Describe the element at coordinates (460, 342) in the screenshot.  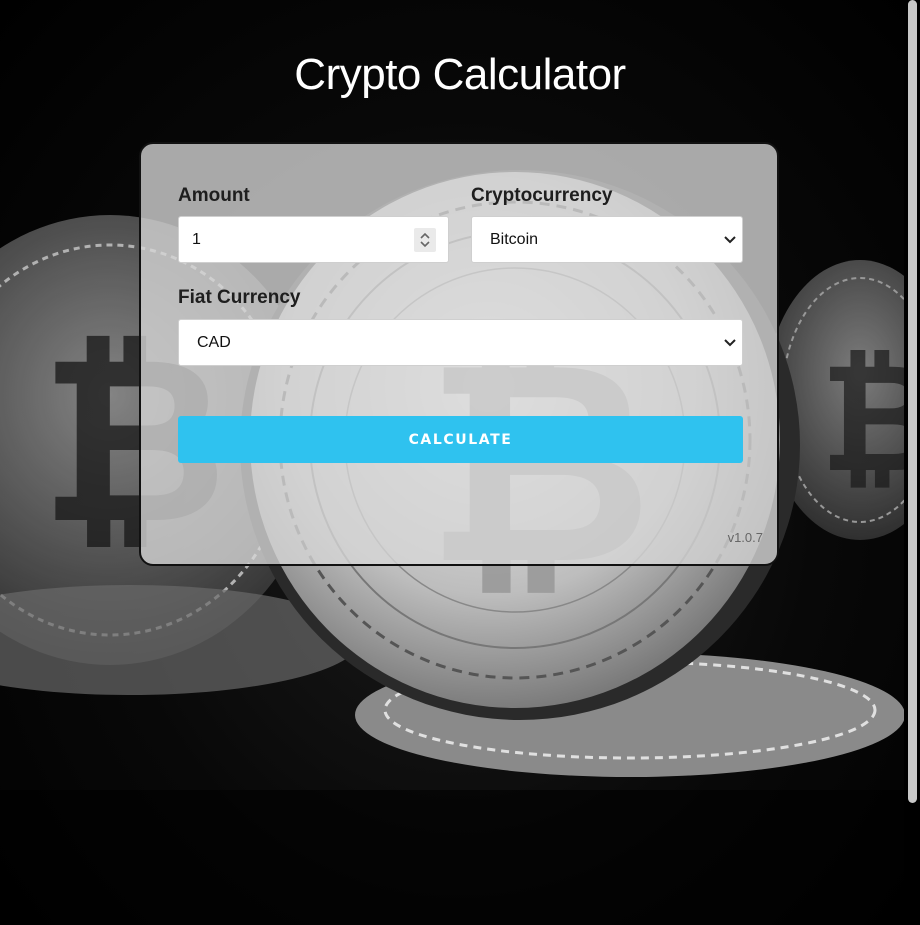
I see `fiat-currency-select: CAD` at that location.